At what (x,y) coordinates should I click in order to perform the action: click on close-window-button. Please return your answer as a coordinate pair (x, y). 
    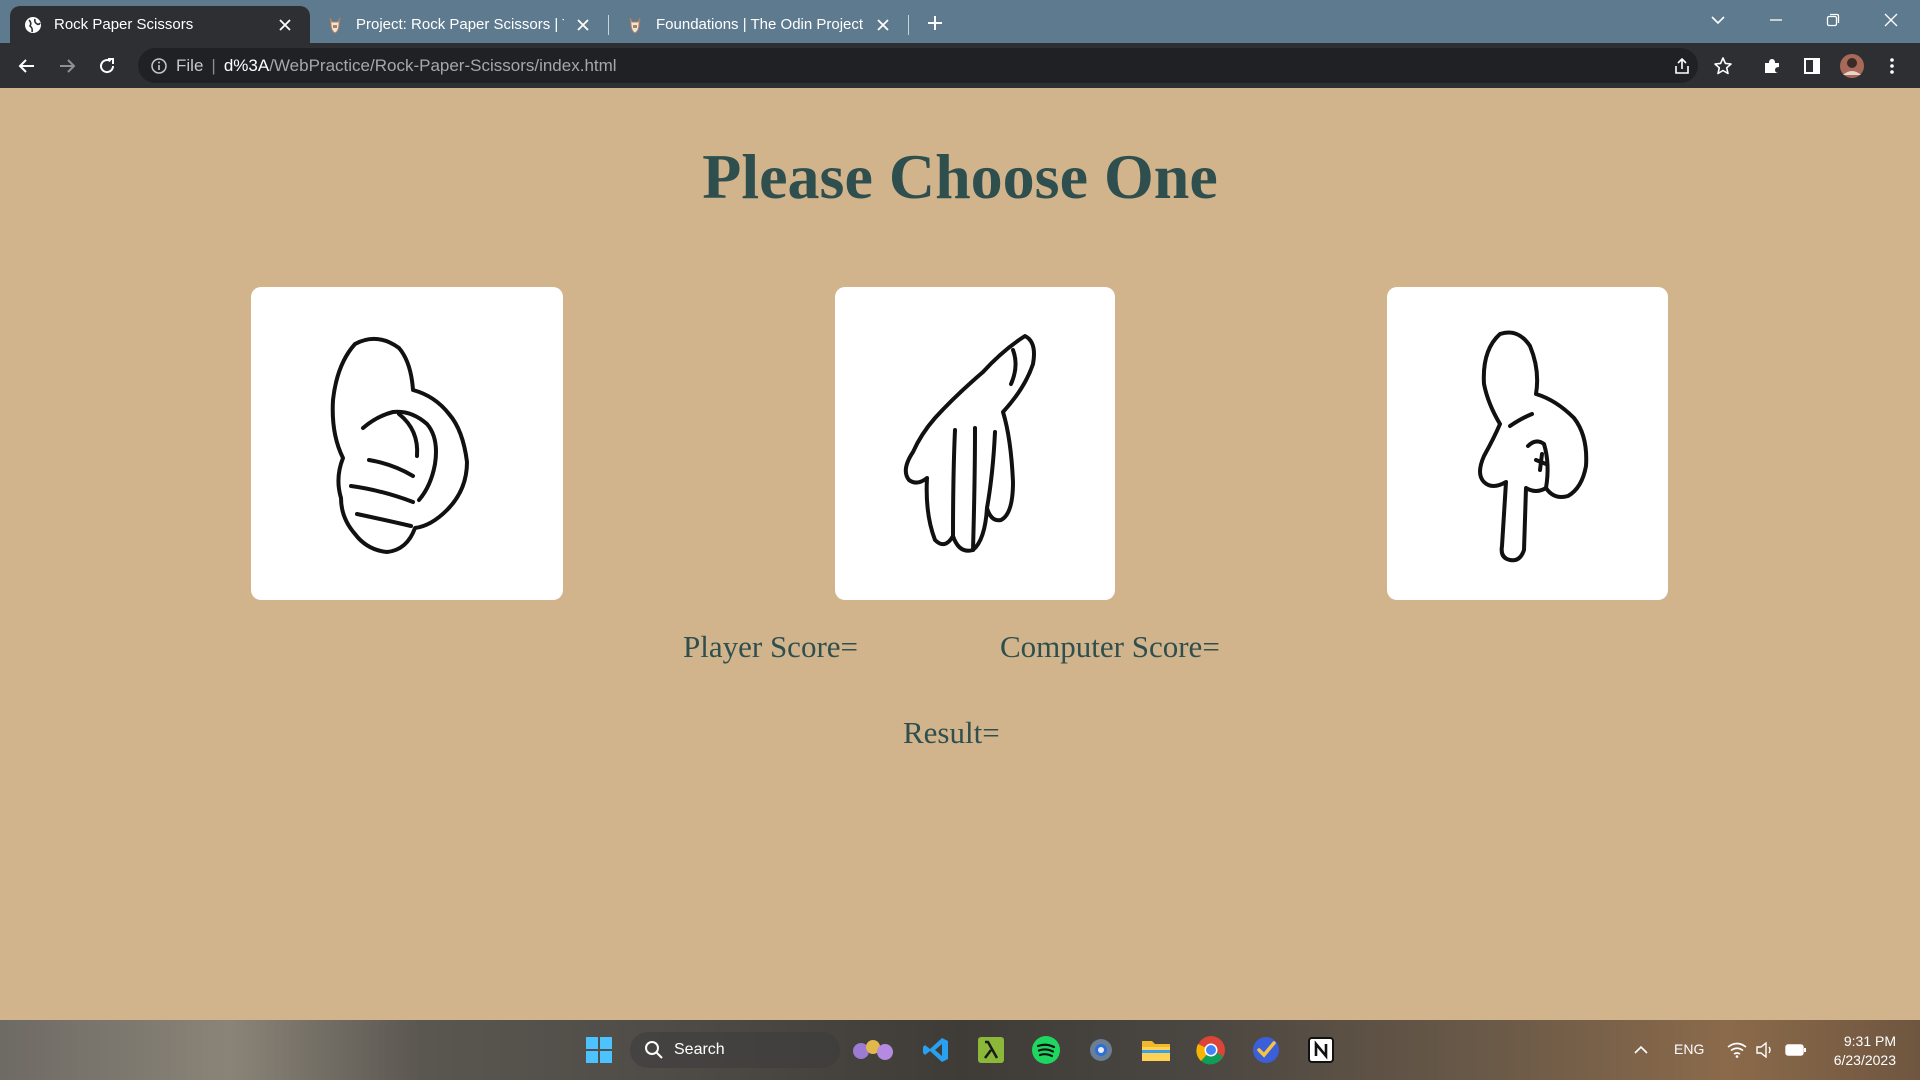
    Looking at the image, I should click on (1891, 20).